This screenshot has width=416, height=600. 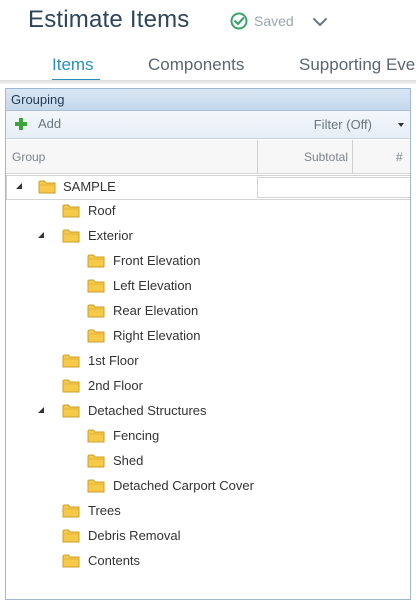 I want to click on tree-node-label: Detached Structures, so click(x=147, y=410).